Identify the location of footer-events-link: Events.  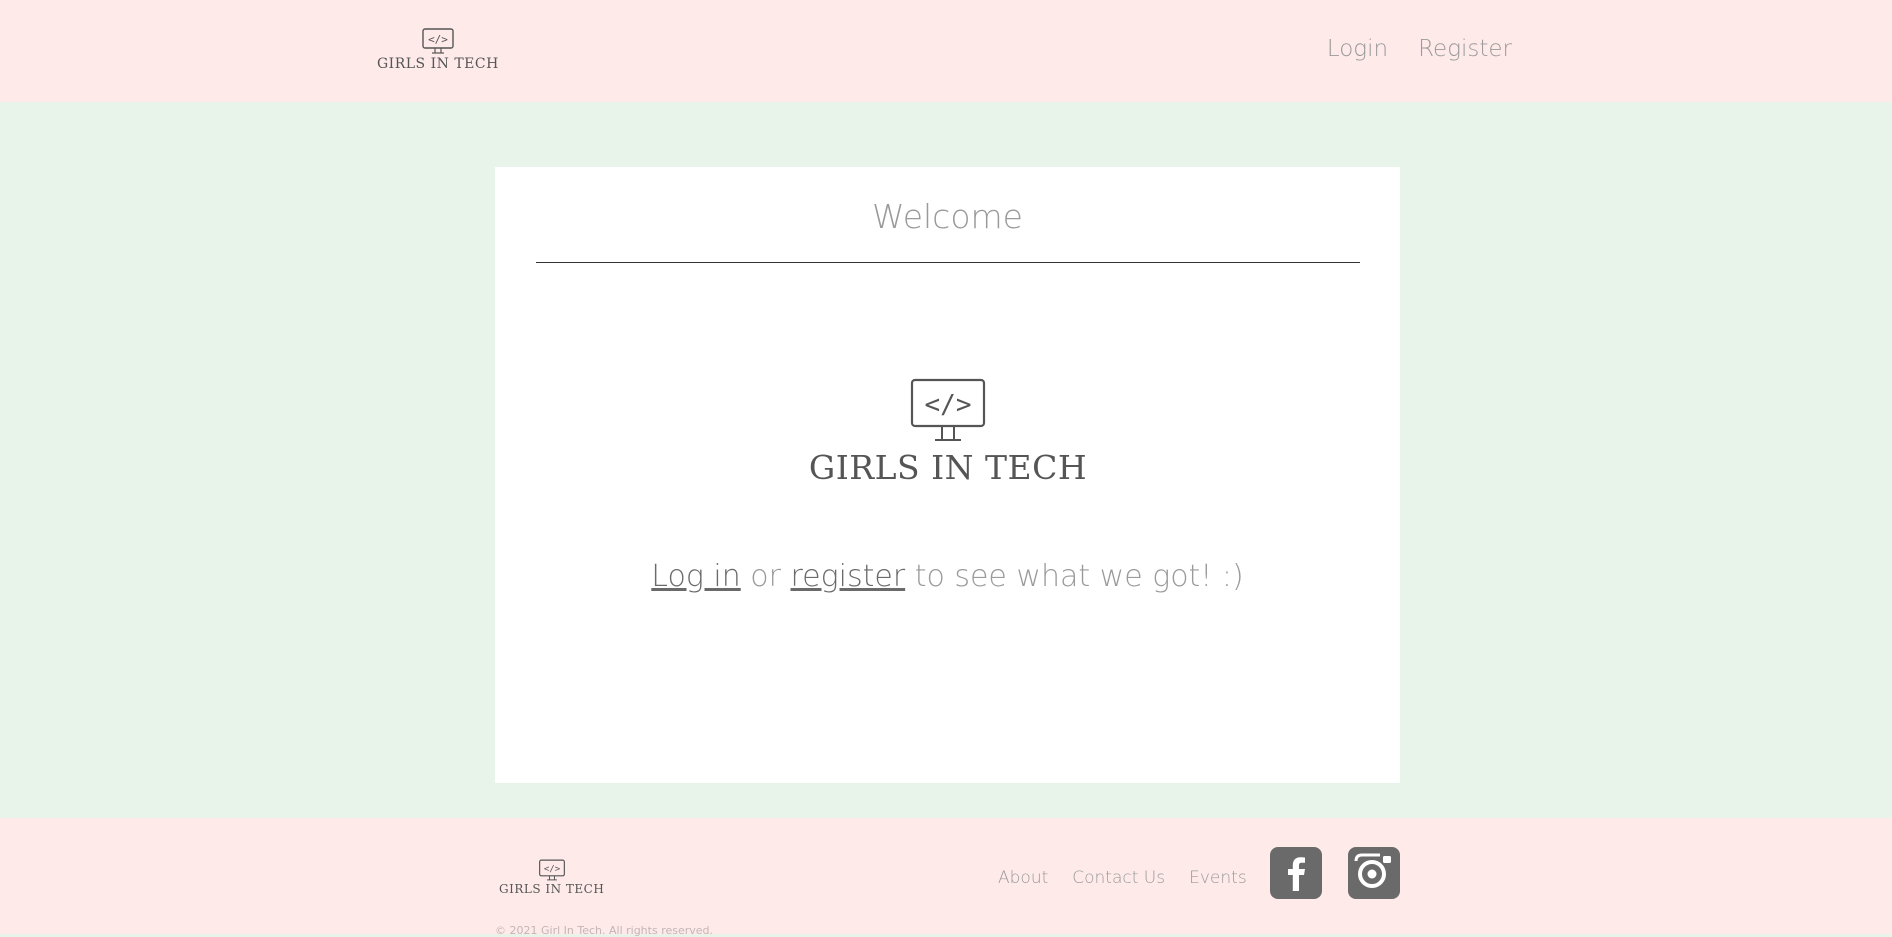
(1218, 878).